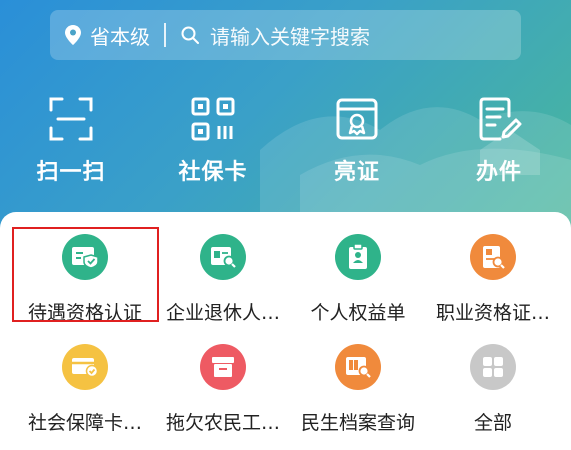 This screenshot has height=450, width=571. I want to click on highlight-box, so click(85, 274).